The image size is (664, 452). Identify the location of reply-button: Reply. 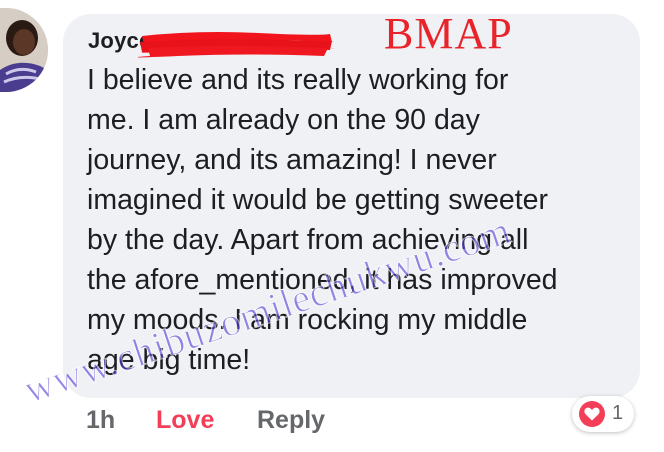
(291, 420).